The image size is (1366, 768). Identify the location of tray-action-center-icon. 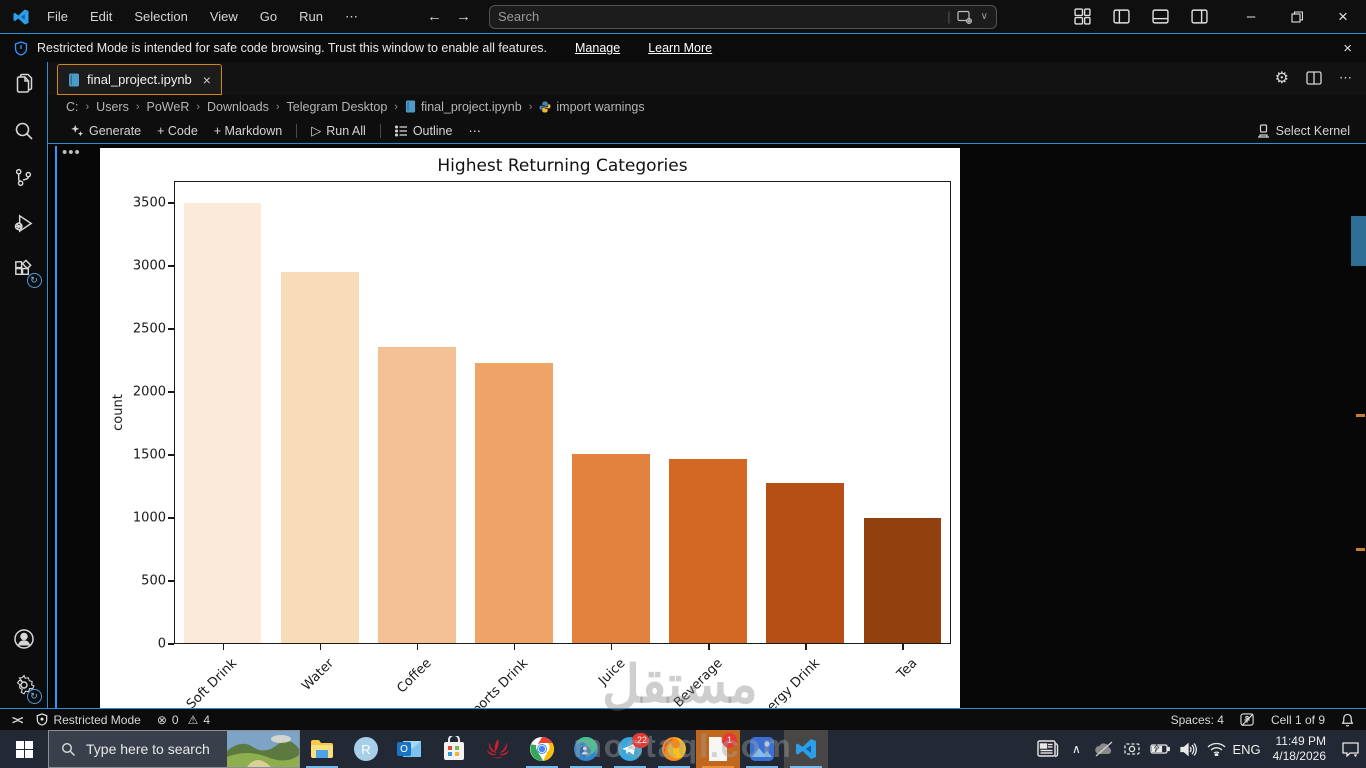
(1350, 749).